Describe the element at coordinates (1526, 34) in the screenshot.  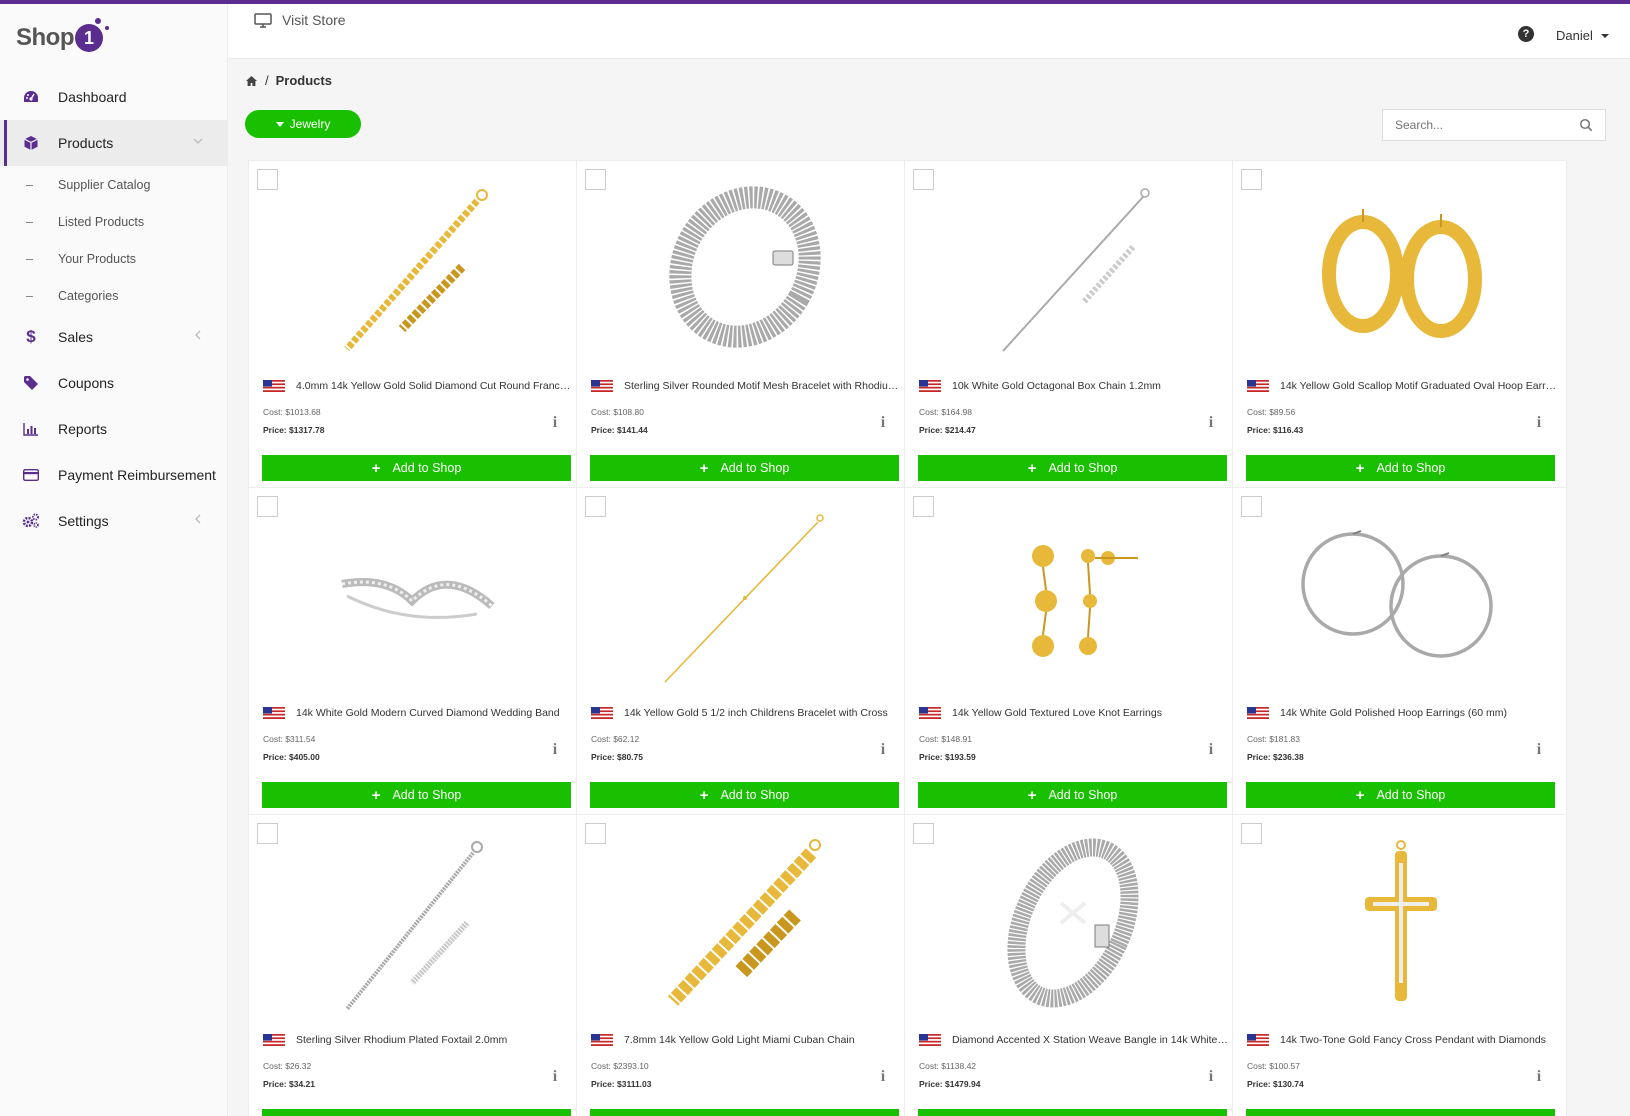
I see `help-icon: ?` at that location.